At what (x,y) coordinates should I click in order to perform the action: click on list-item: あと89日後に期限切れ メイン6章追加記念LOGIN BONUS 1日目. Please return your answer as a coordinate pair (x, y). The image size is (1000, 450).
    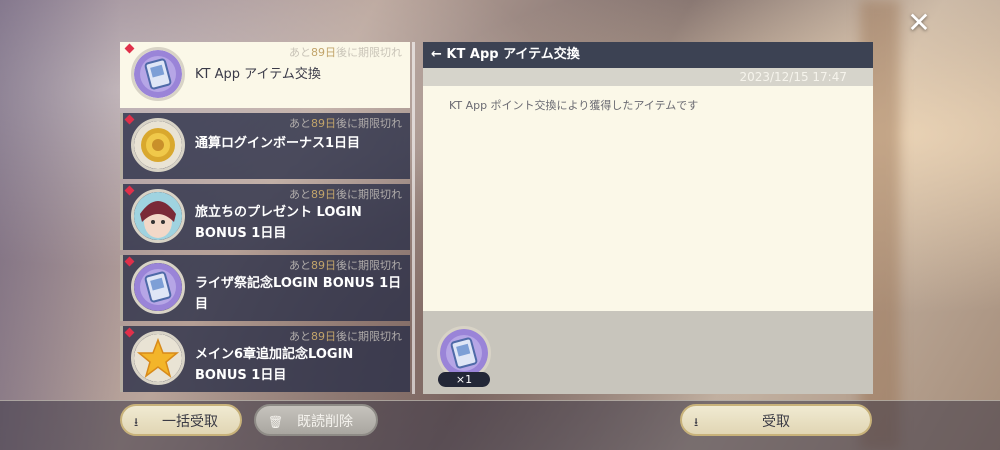
    Looking at the image, I should click on (265, 359).